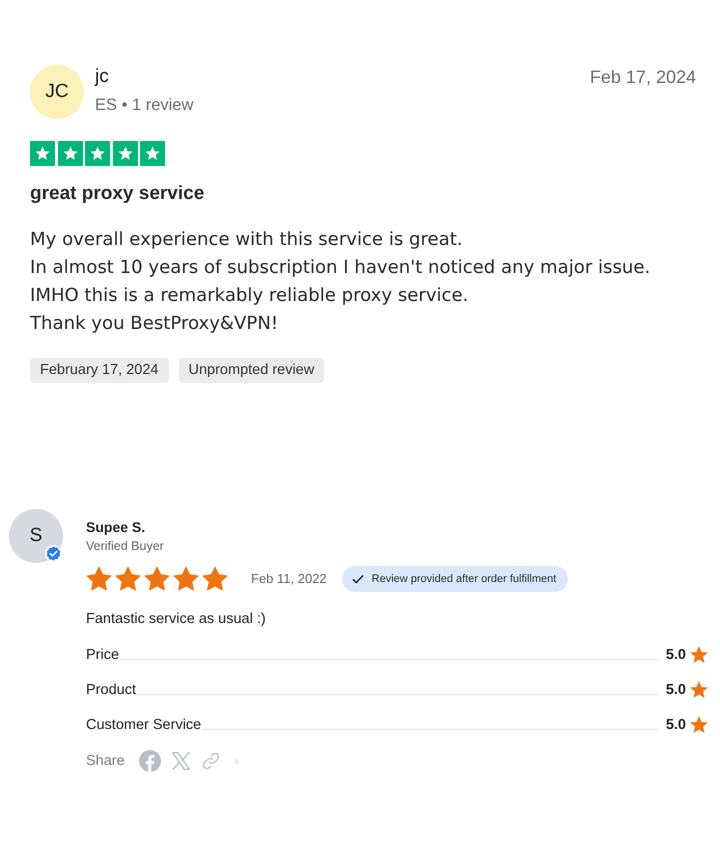  I want to click on facebook-icon, so click(149, 761).